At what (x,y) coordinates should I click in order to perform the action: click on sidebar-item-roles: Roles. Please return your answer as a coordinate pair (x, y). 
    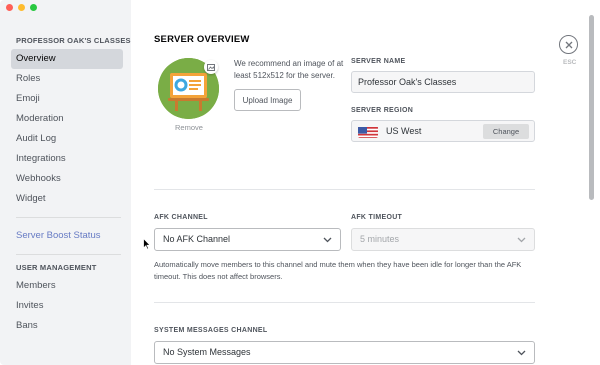
    Looking at the image, I should click on (67, 79).